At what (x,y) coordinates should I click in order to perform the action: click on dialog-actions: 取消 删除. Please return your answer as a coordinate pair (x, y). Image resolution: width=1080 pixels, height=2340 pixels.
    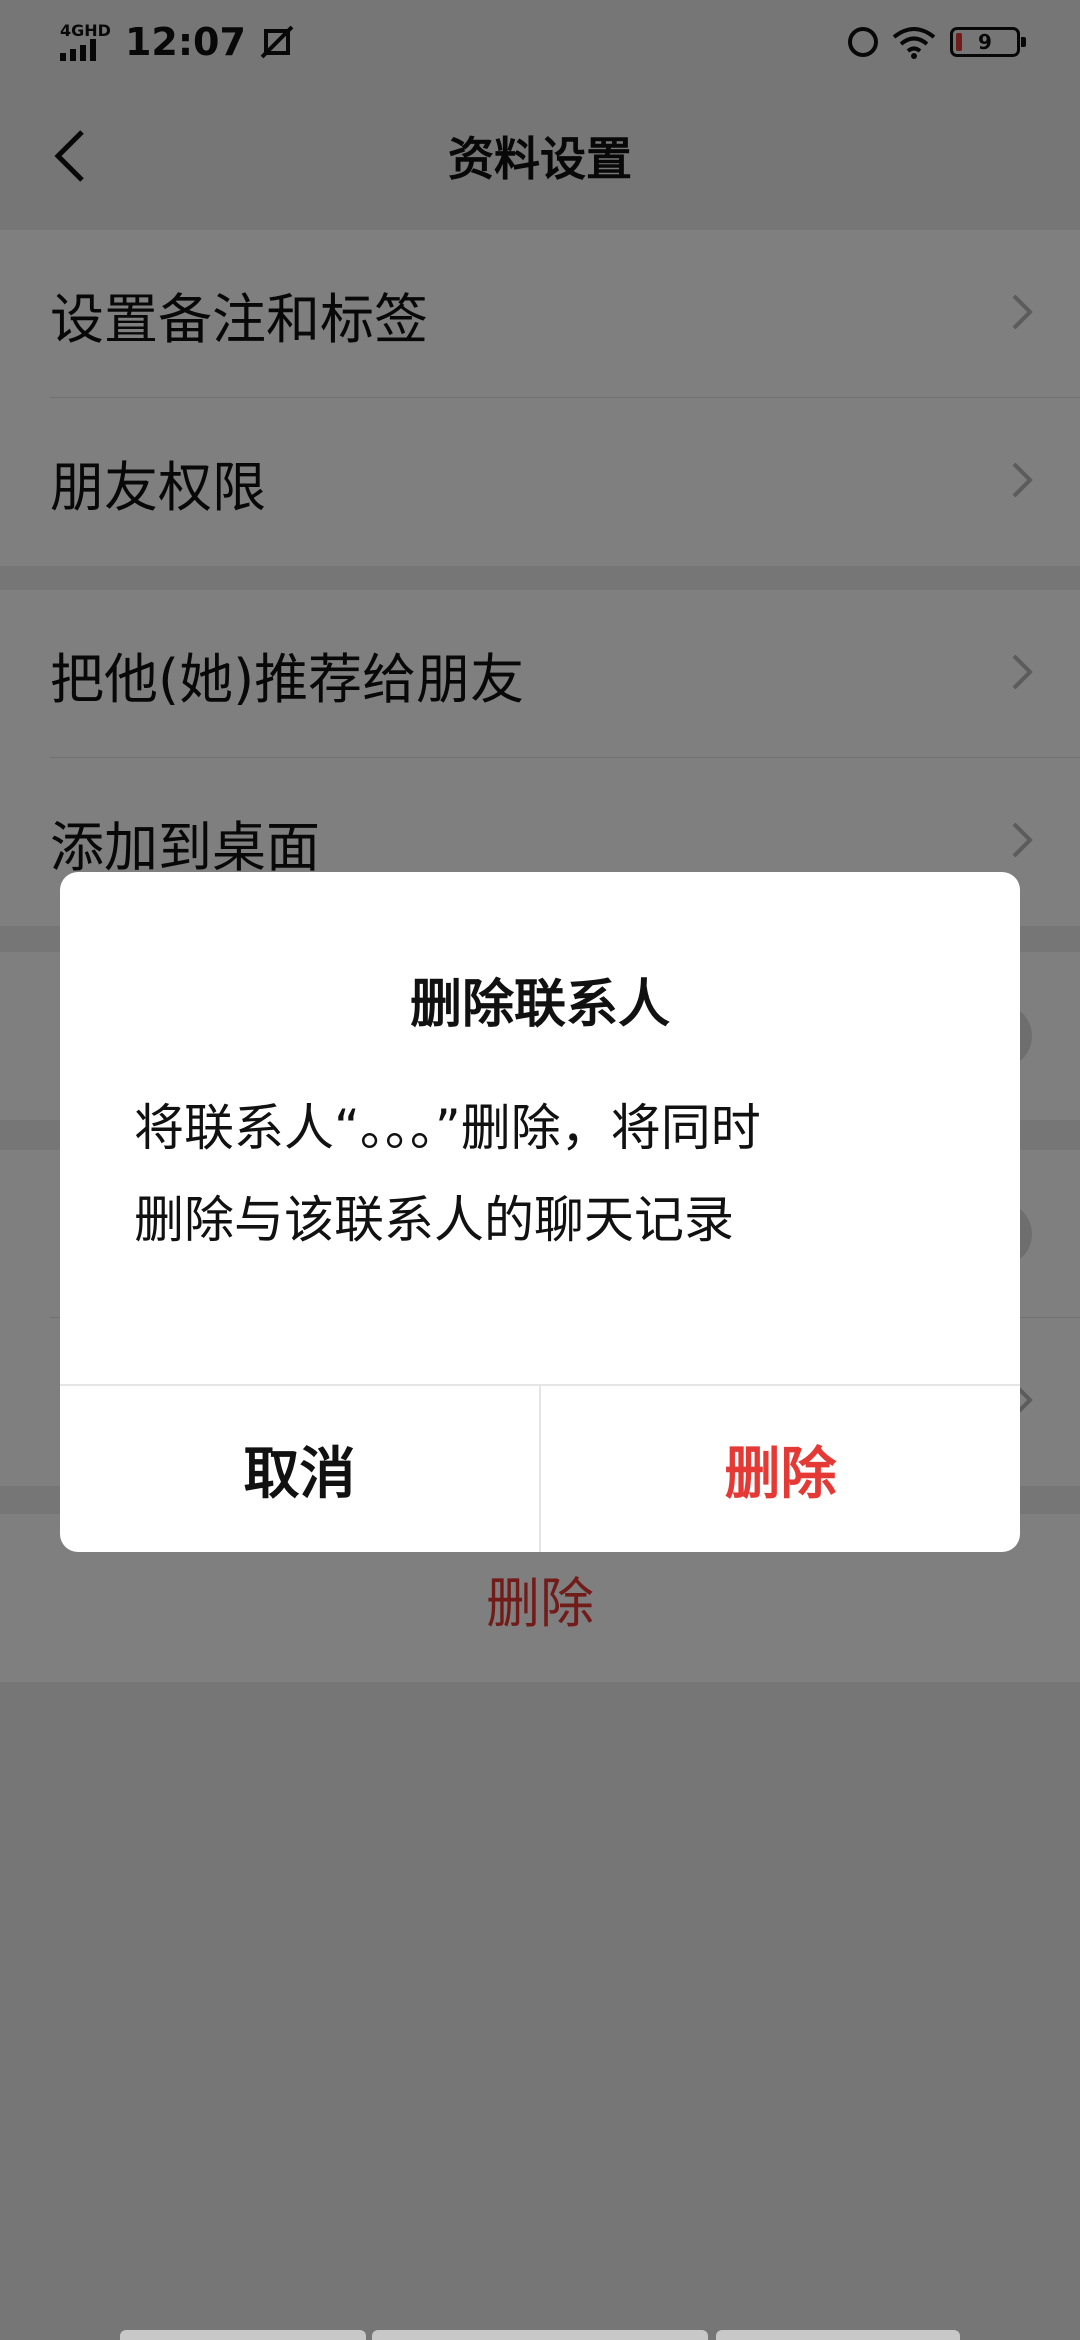
    Looking at the image, I should click on (540, 1468).